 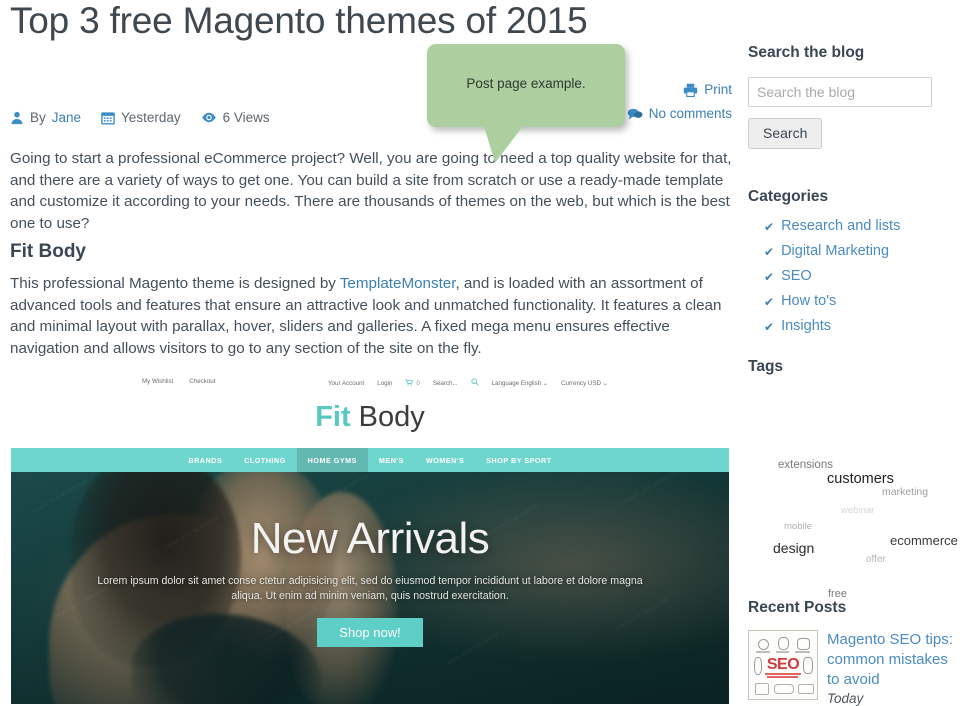 I want to click on hero-shop-now-button: Shop now!, so click(x=370, y=632).